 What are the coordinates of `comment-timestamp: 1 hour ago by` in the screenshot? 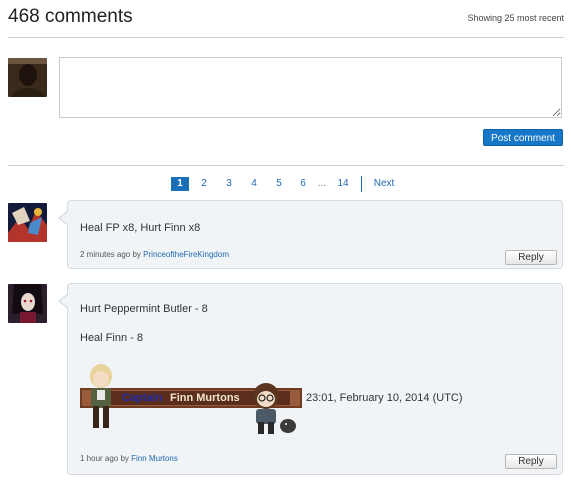 It's located at (104, 458).